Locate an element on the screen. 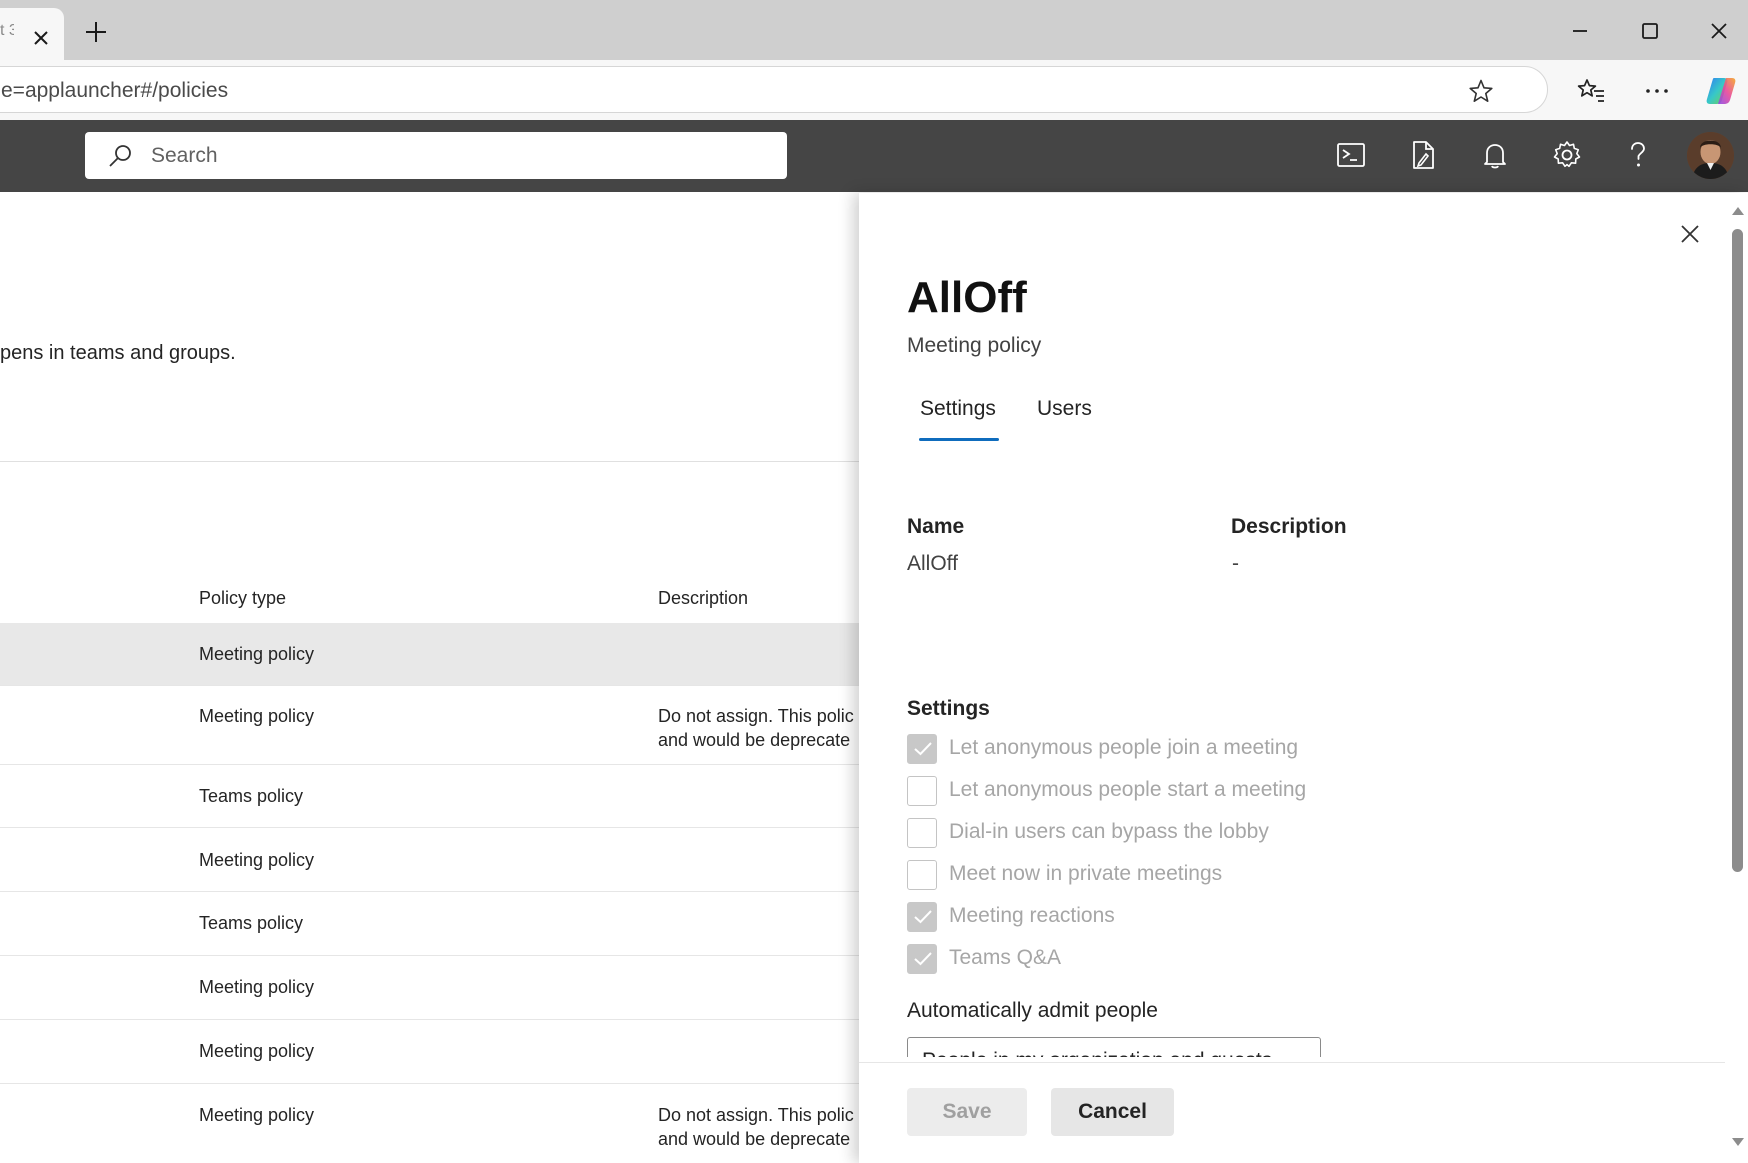 The width and height of the screenshot is (1748, 1163). url-text: e=applauncher#/policies is located at coordinates (114, 91).